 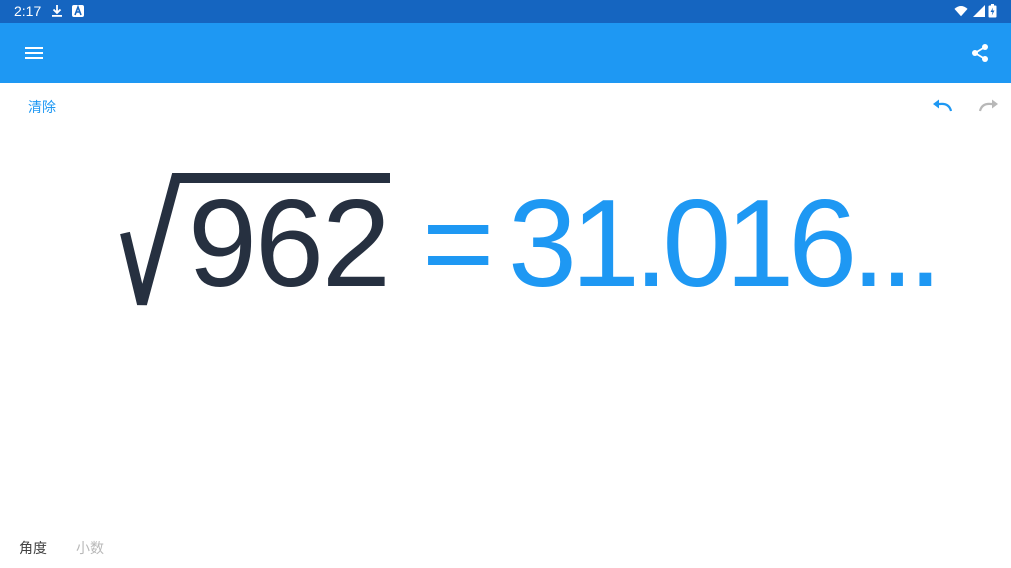 I want to click on status-bar: 2:17, so click(x=505, y=11).